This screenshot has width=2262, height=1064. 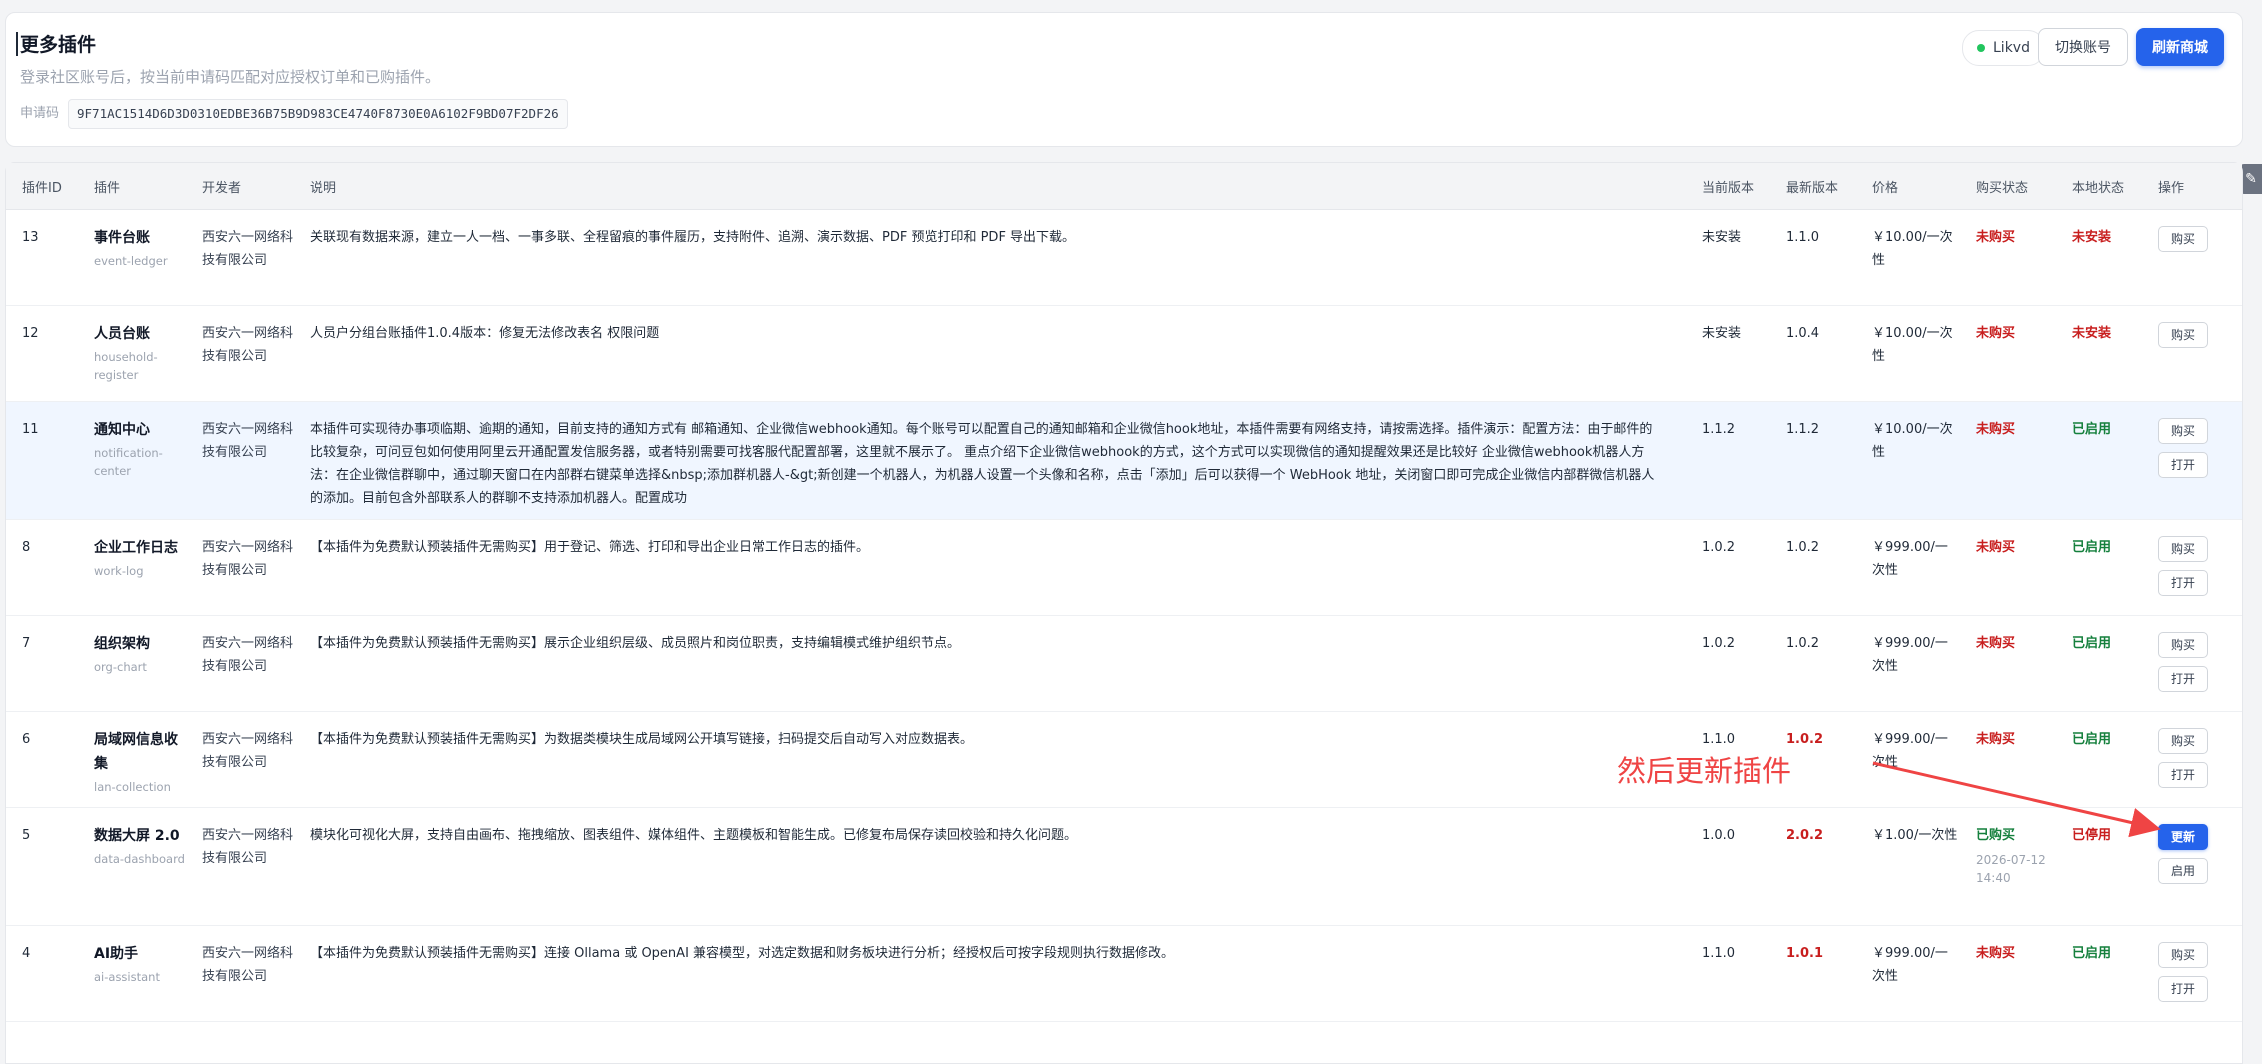 I want to click on cell-plugin: 局域网信息收集 lan-collection, so click(x=132, y=759).